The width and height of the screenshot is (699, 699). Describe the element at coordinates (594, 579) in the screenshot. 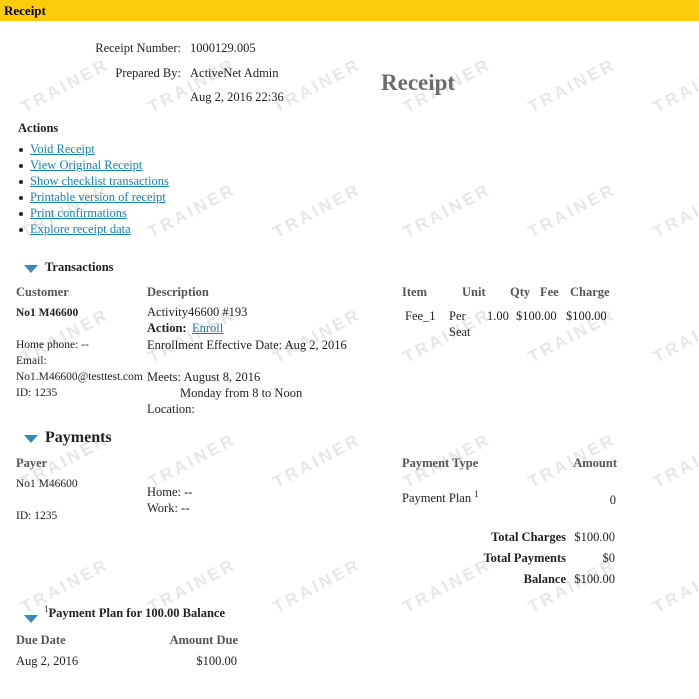

I see `balance-value: $100.00` at that location.